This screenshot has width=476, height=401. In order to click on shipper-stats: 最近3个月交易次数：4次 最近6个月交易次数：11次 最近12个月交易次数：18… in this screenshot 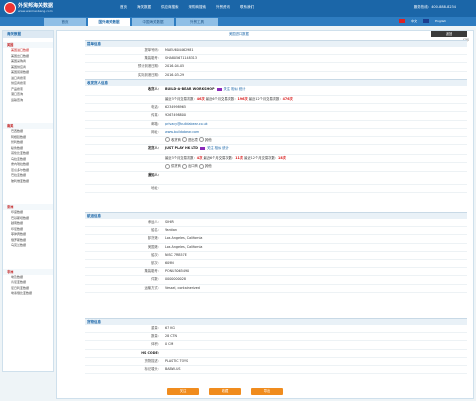, I will do `click(225, 158)`.